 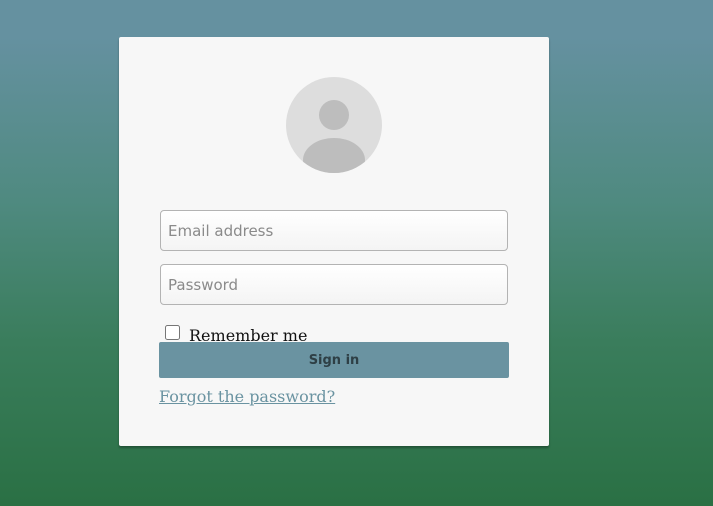 I want to click on remember-me-row: Remember me, so click(x=236, y=333).